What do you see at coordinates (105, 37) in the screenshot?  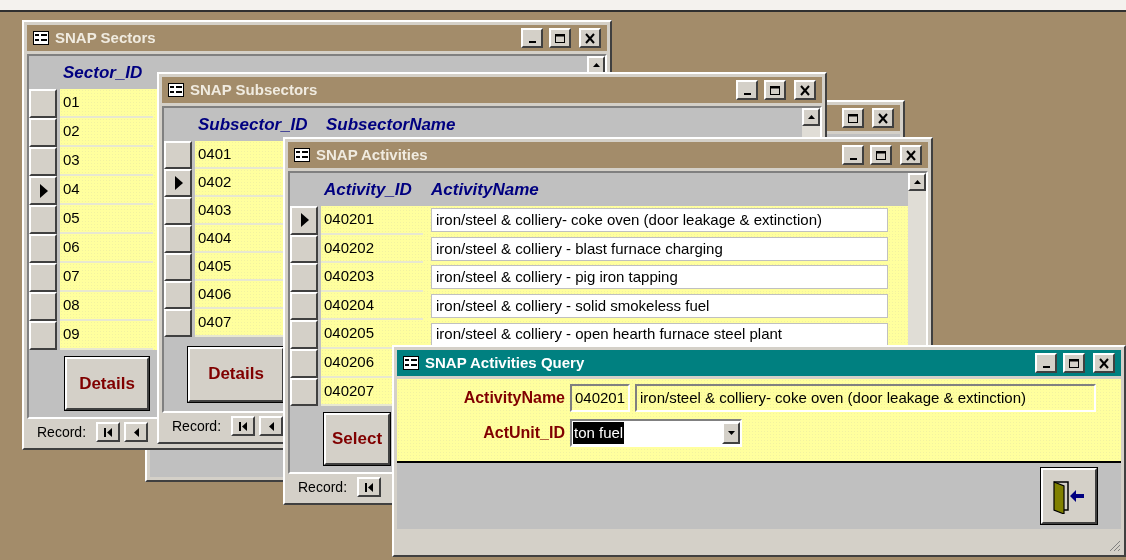 I see `window-title: SNAP Sectors` at bounding box center [105, 37].